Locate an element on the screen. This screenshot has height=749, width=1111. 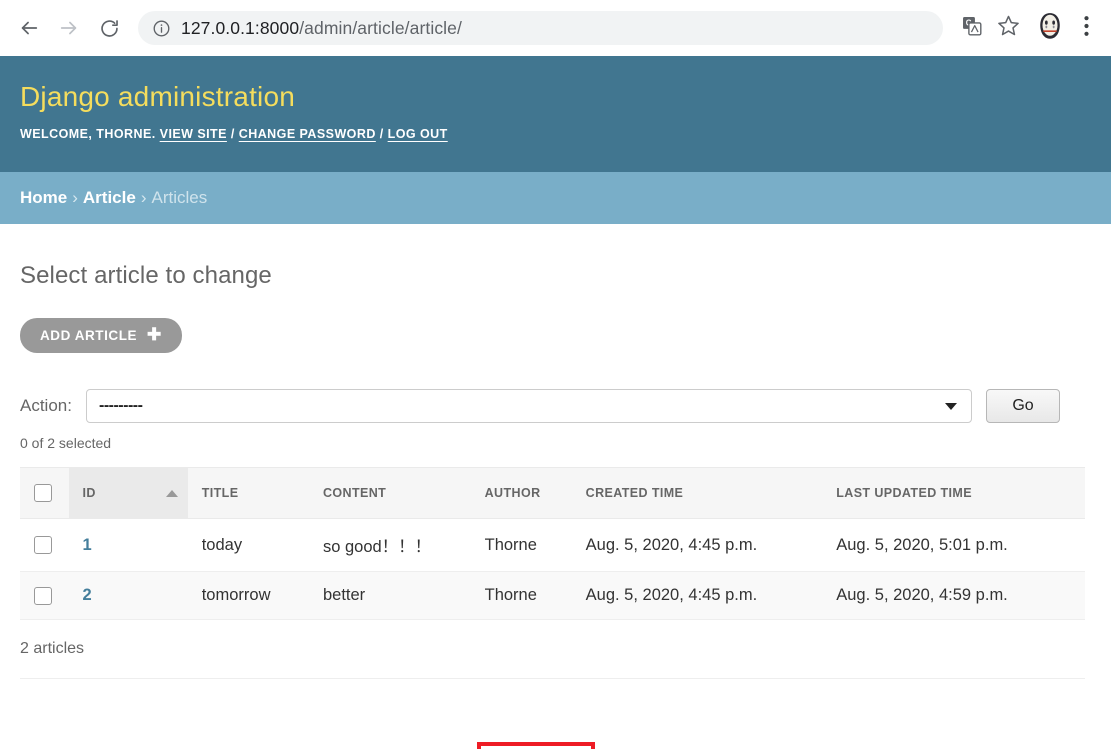
profile-button is located at coordinates (1050, 28).